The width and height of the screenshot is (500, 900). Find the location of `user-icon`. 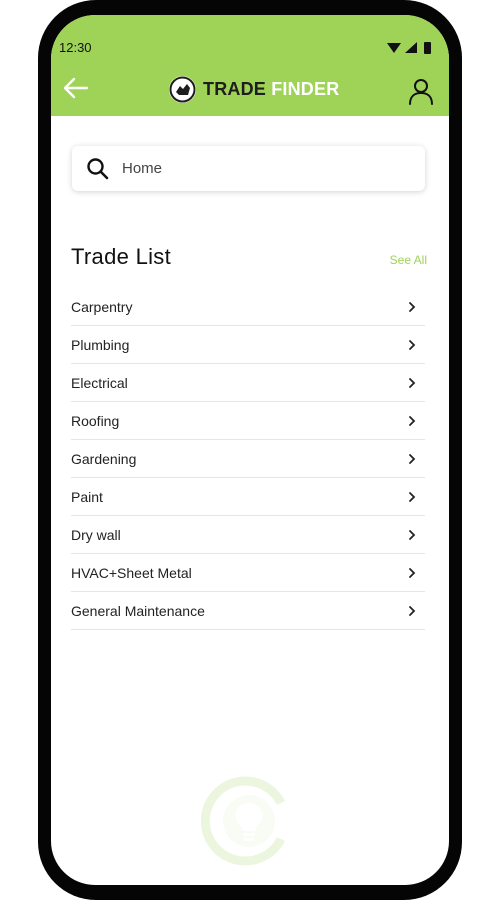

user-icon is located at coordinates (421, 91).